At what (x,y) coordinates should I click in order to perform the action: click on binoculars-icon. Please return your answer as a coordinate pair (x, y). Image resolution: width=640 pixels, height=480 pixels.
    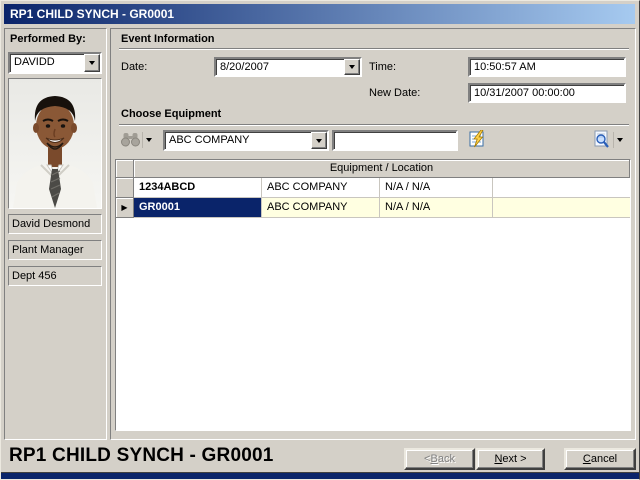
    Looking at the image, I should click on (130, 139).